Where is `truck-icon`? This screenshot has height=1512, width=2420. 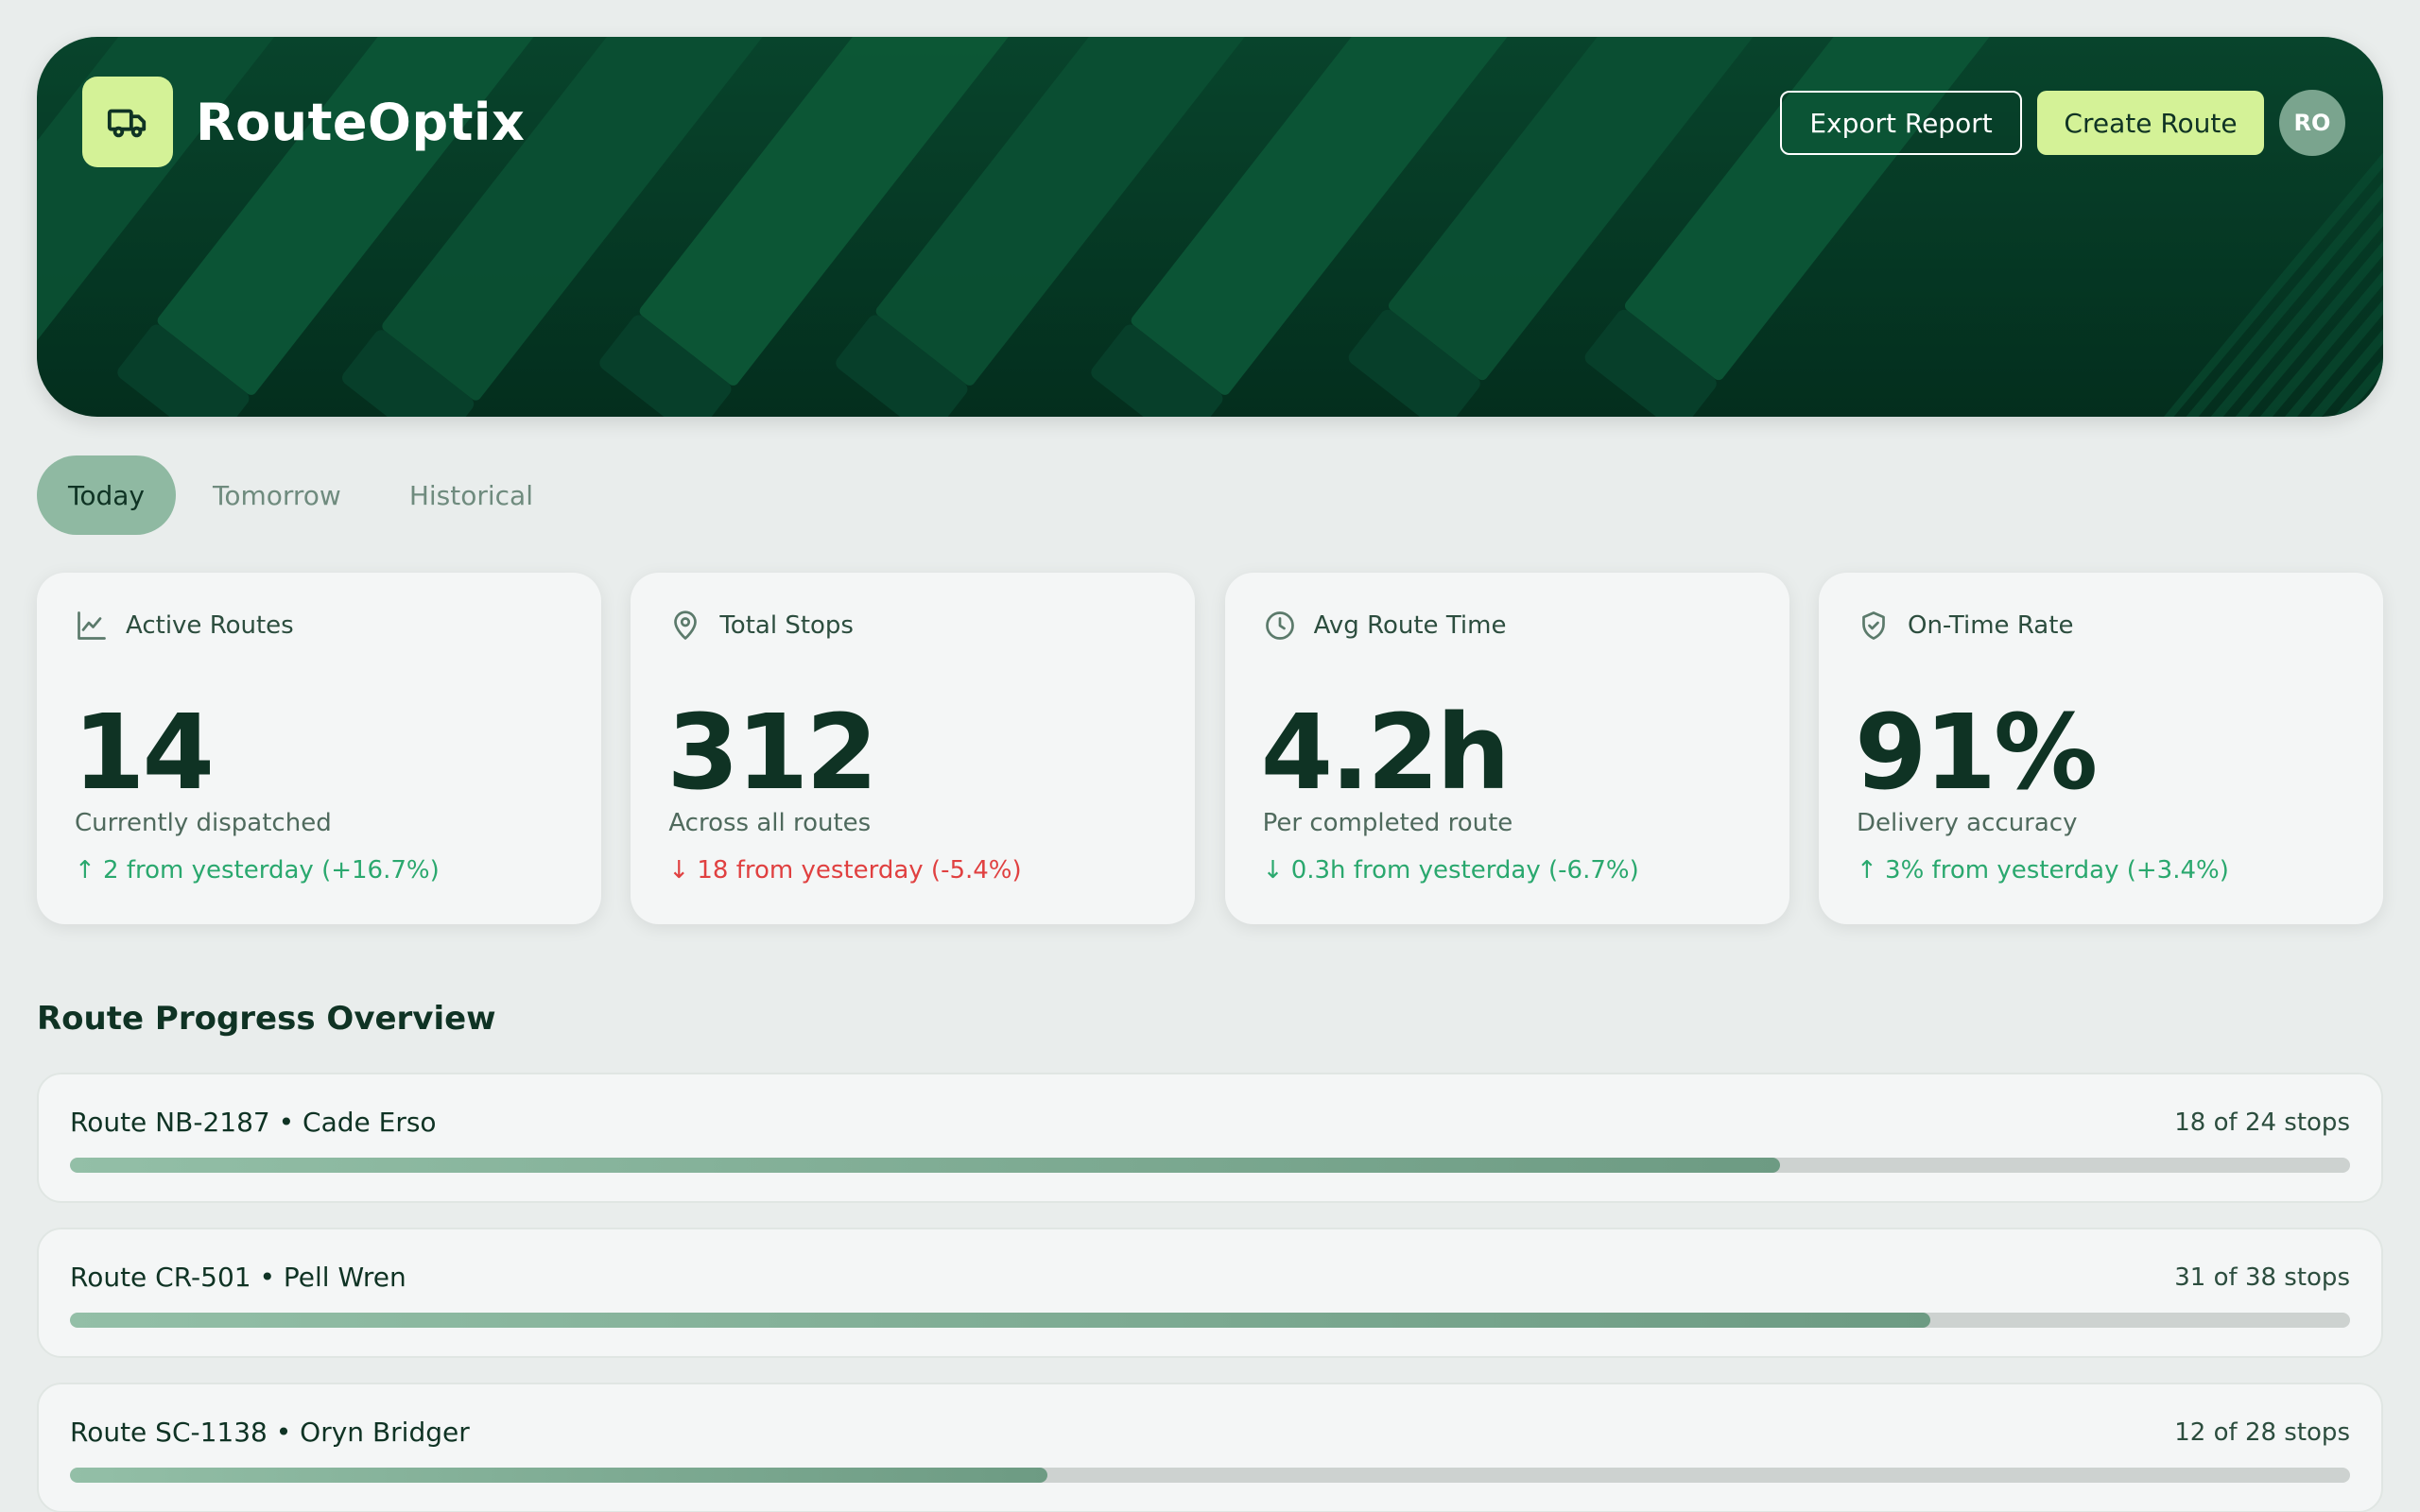
truck-icon is located at coordinates (127, 122).